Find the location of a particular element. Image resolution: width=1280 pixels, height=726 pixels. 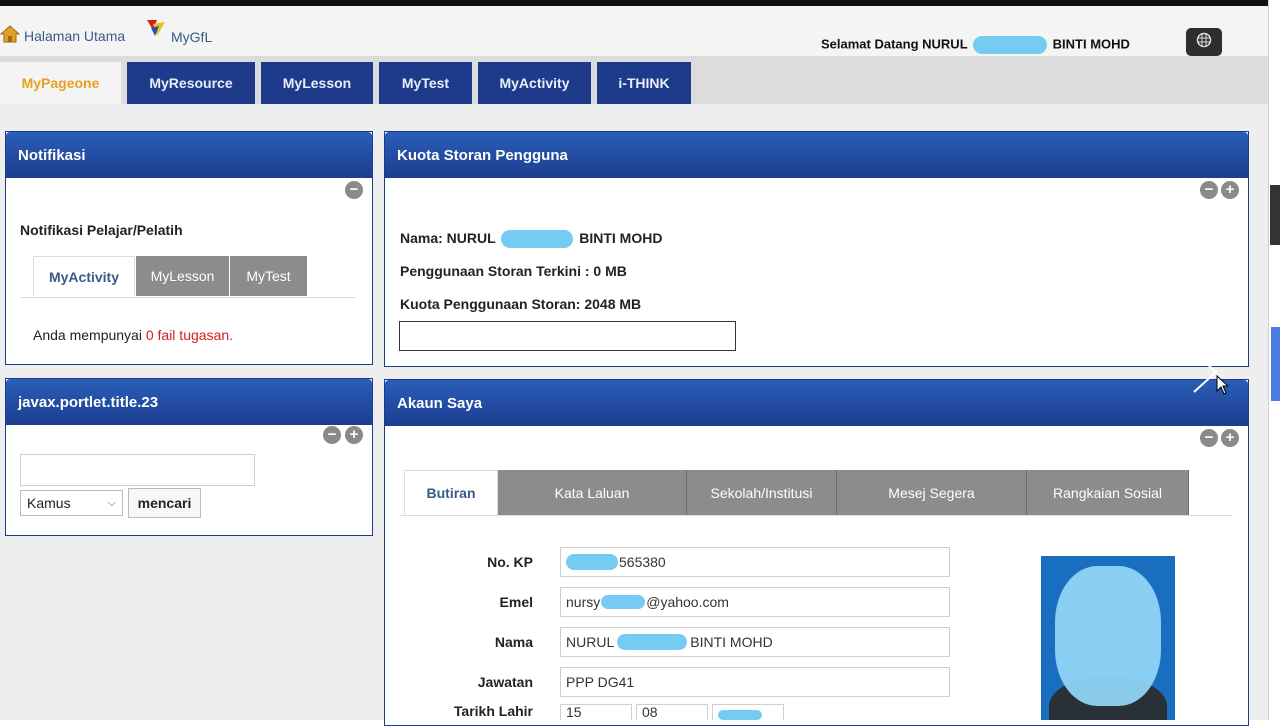

message-prefix: Anda mempunyai is located at coordinates (87, 335).